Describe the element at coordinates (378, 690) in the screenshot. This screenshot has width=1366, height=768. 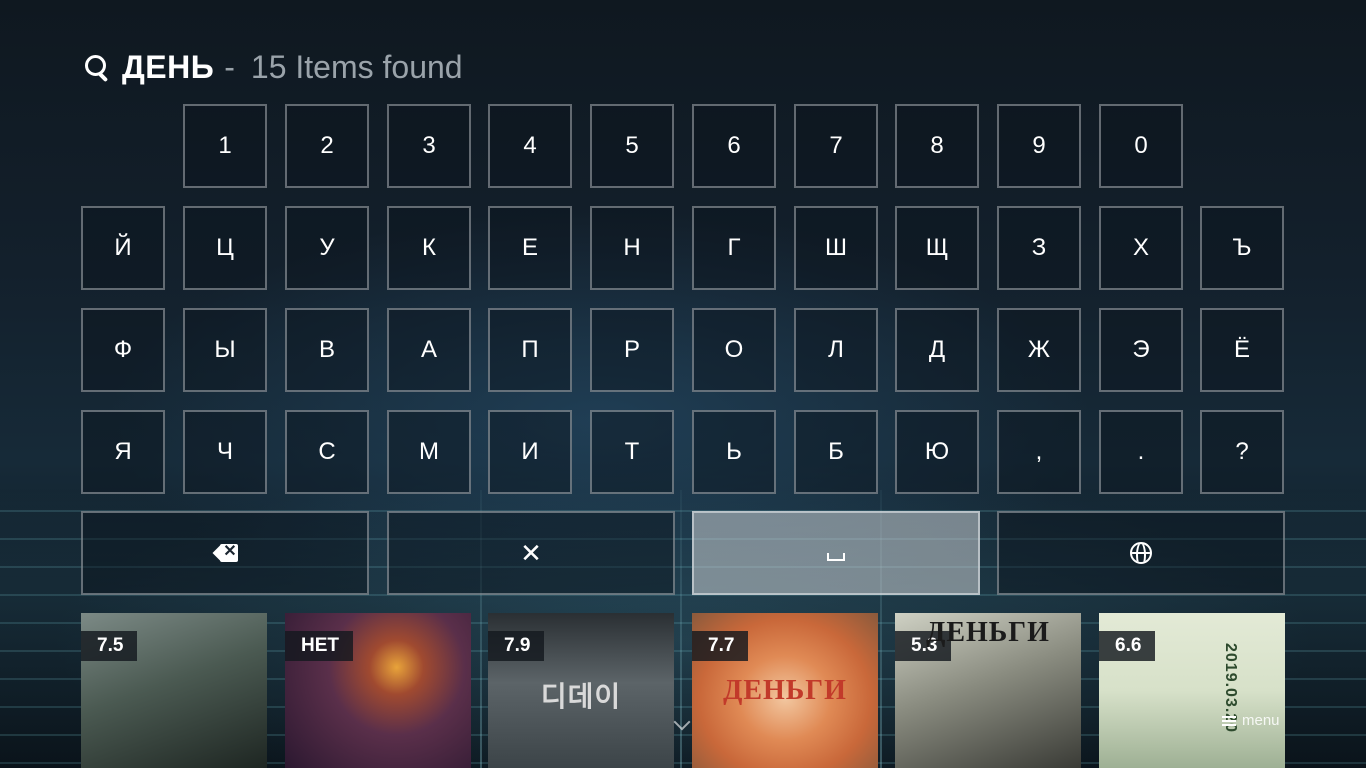
I see `result-poster: НЕТ` at that location.